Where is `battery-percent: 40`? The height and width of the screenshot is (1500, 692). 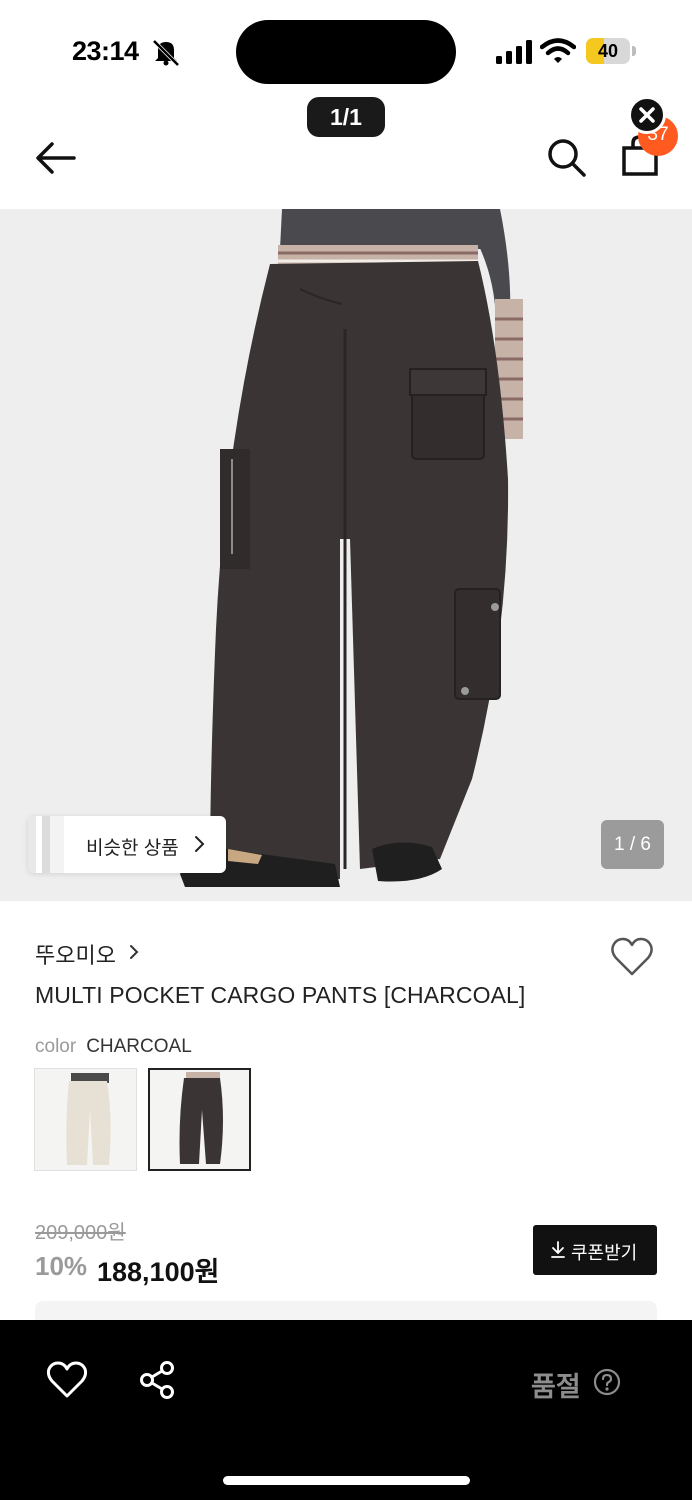
battery-percent: 40 is located at coordinates (608, 51).